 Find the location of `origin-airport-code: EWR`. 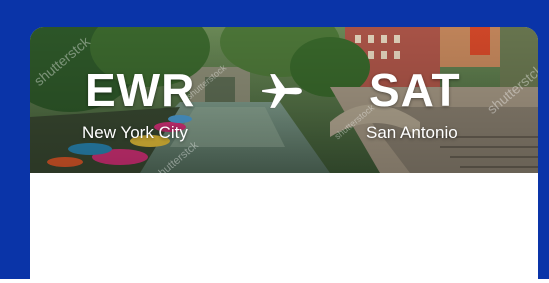

origin-airport-code: EWR is located at coordinates (140, 90).